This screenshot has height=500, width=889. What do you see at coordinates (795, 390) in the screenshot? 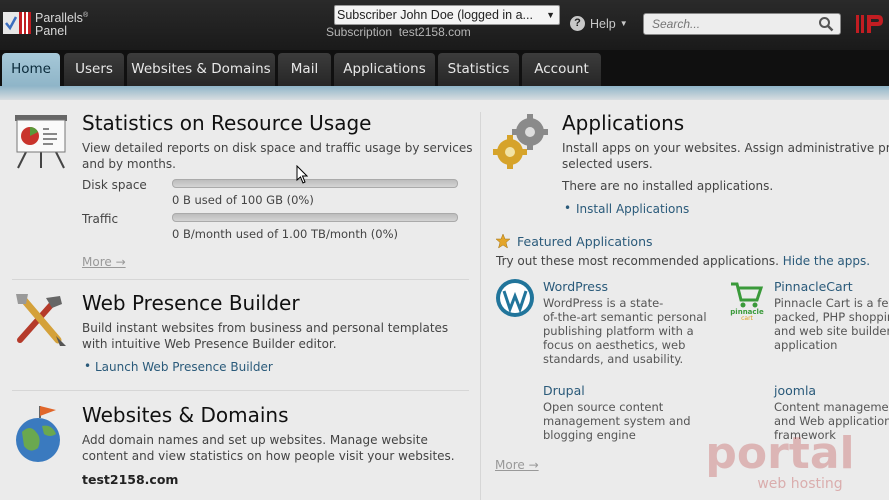
I see `joomla-link: joomla` at bounding box center [795, 390].